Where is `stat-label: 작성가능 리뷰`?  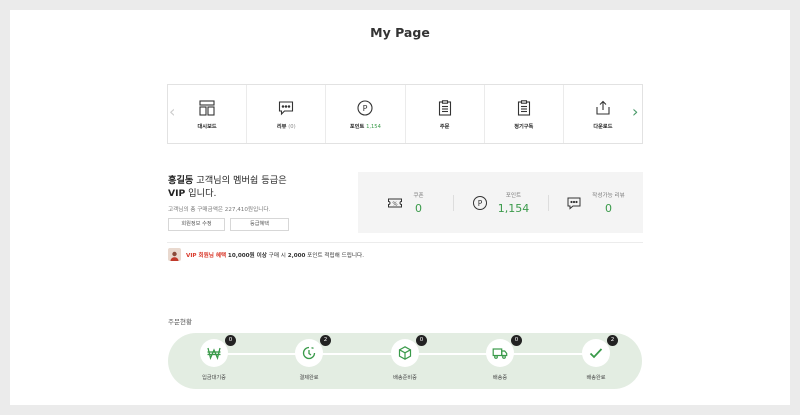
stat-label: 작성가능 리뷰 is located at coordinates (608, 195).